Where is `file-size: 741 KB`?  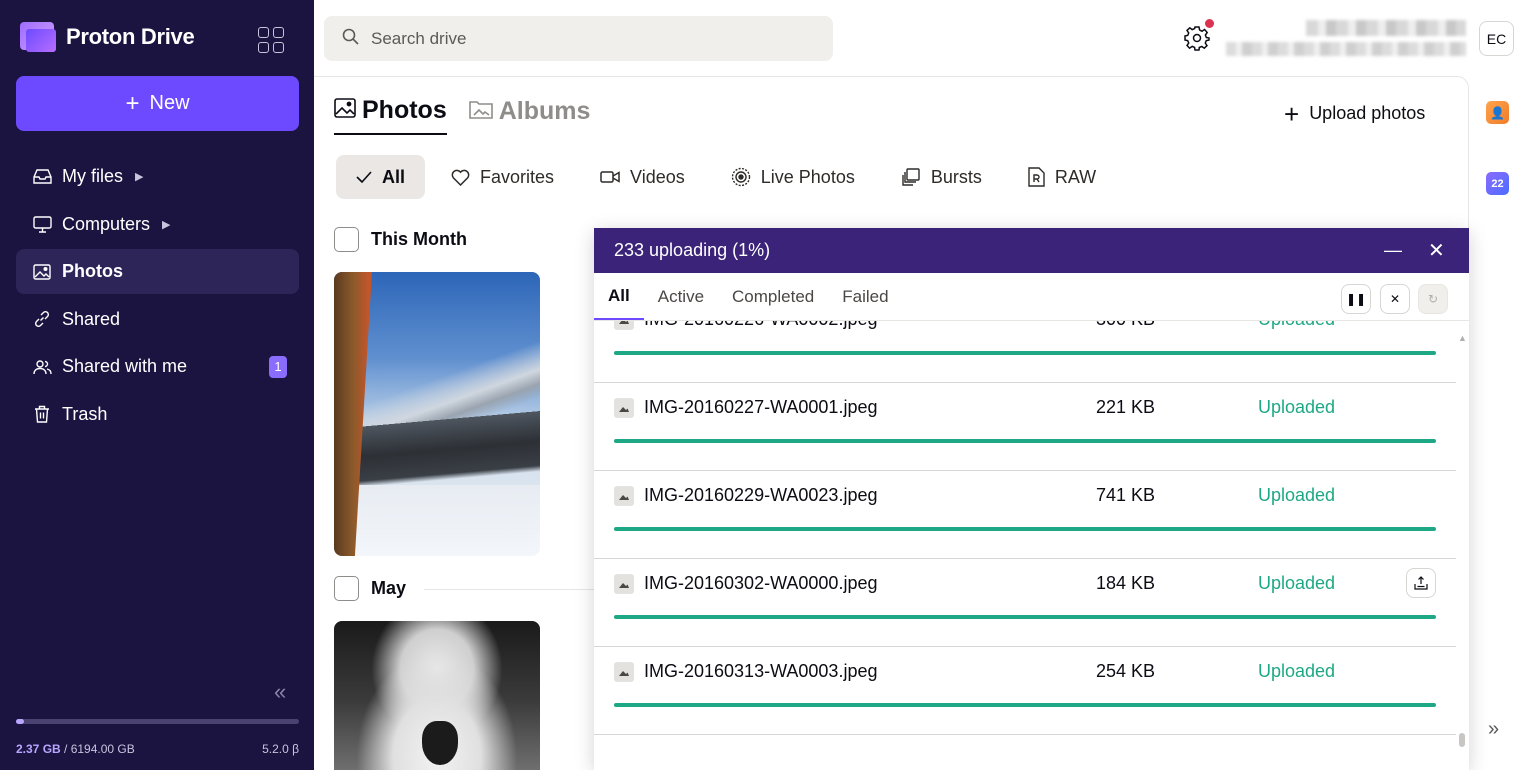 file-size: 741 KB is located at coordinates (1126, 495).